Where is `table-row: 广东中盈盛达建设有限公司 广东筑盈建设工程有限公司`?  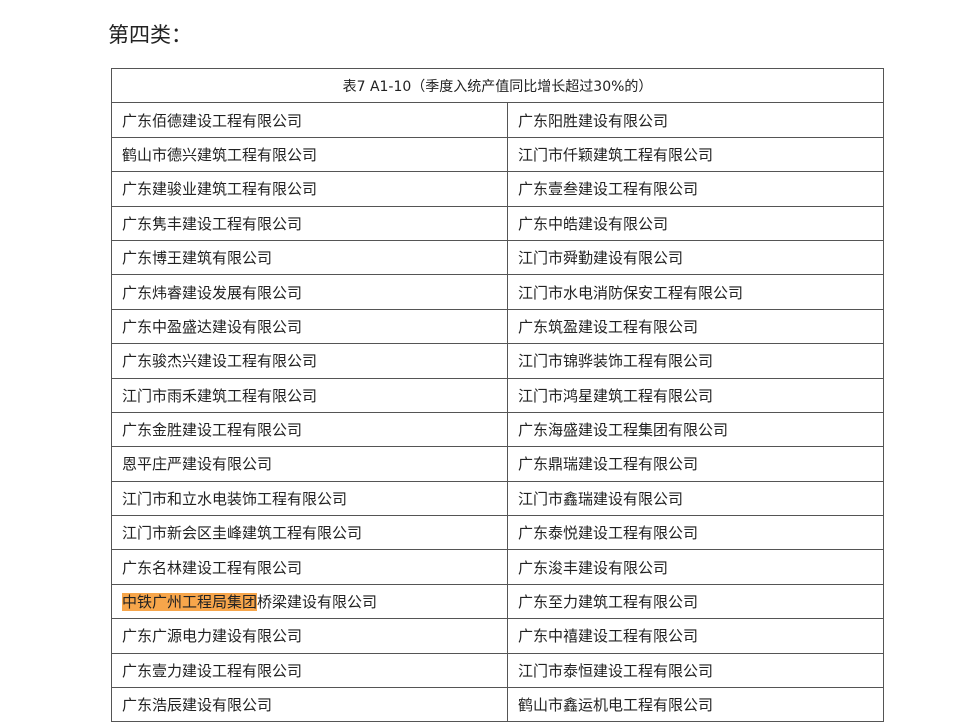 table-row: 广东中盈盛达建设有限公司 广东筑盈建设工程有限公司 is located at coordinates (498, 326).